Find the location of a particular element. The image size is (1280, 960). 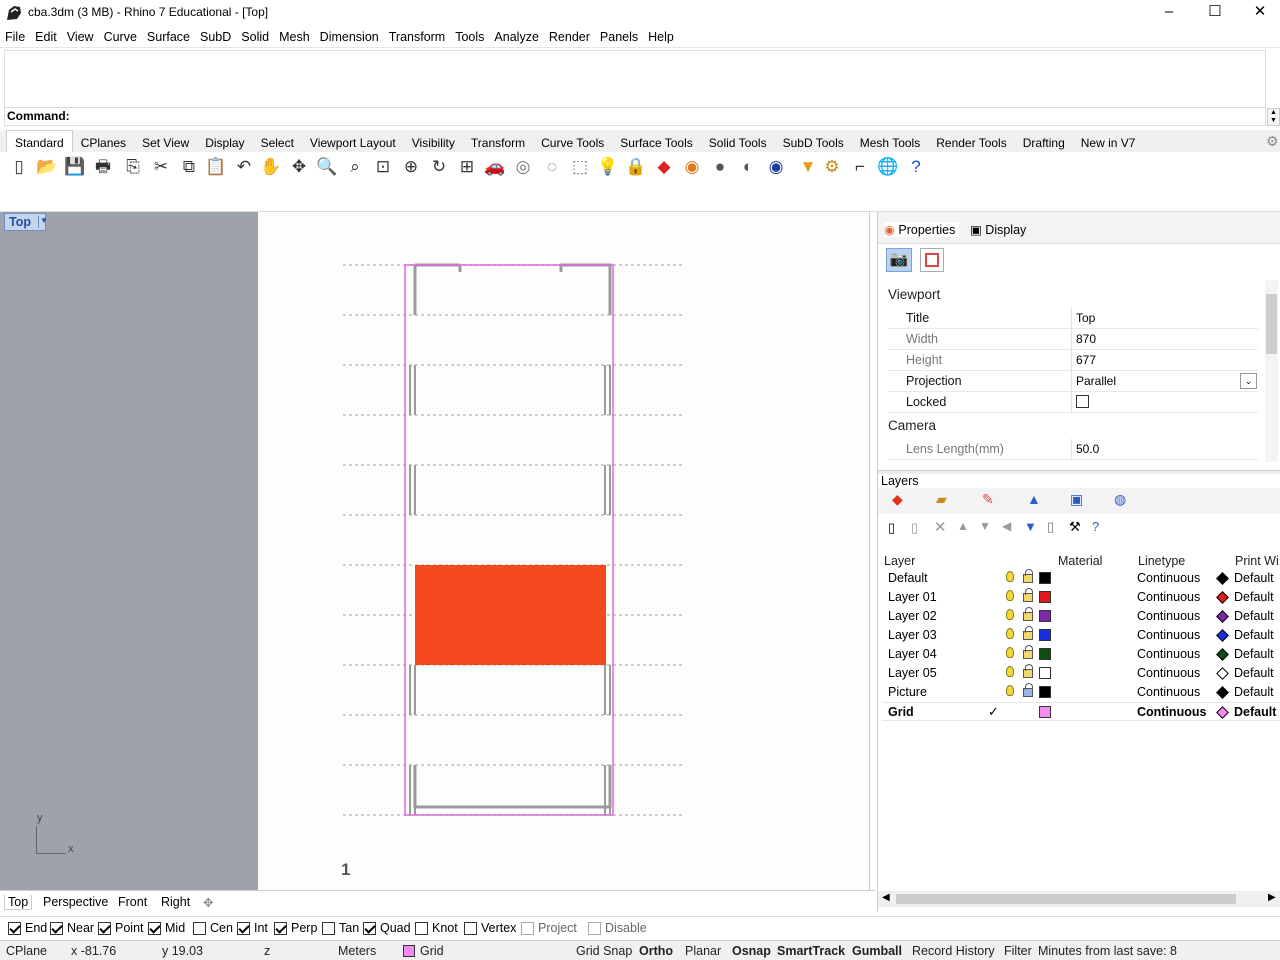

status-ortho: Ortho is located at coordinates (656, 951).